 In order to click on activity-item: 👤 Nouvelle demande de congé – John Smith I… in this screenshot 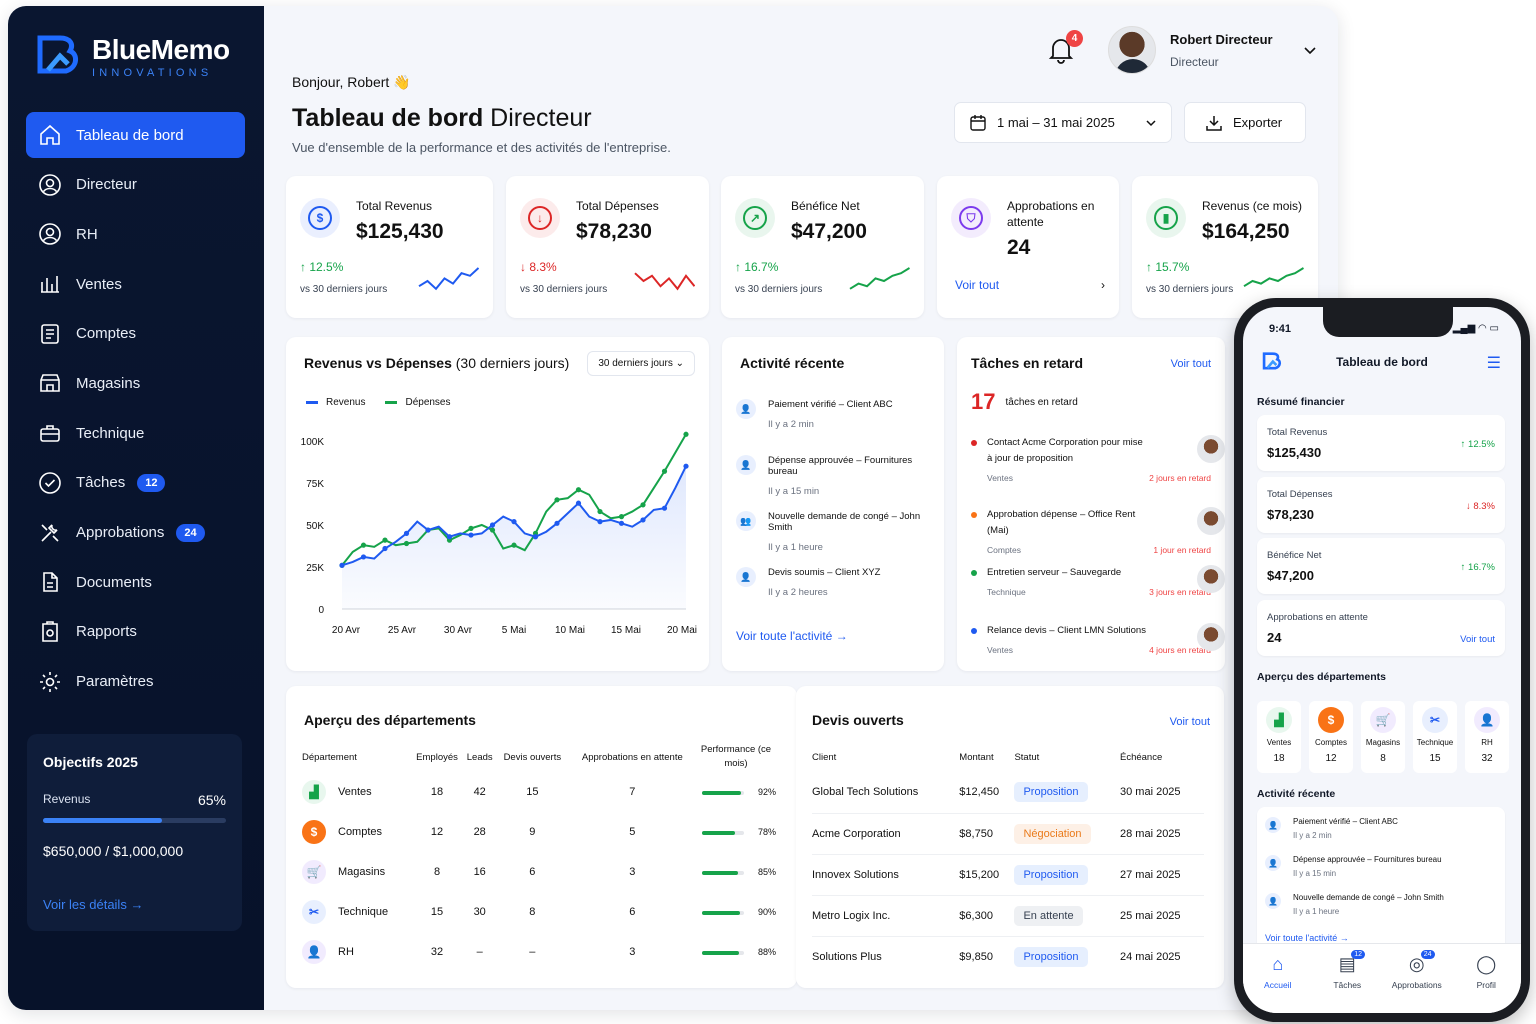, I will do `click(1354, 904)`.